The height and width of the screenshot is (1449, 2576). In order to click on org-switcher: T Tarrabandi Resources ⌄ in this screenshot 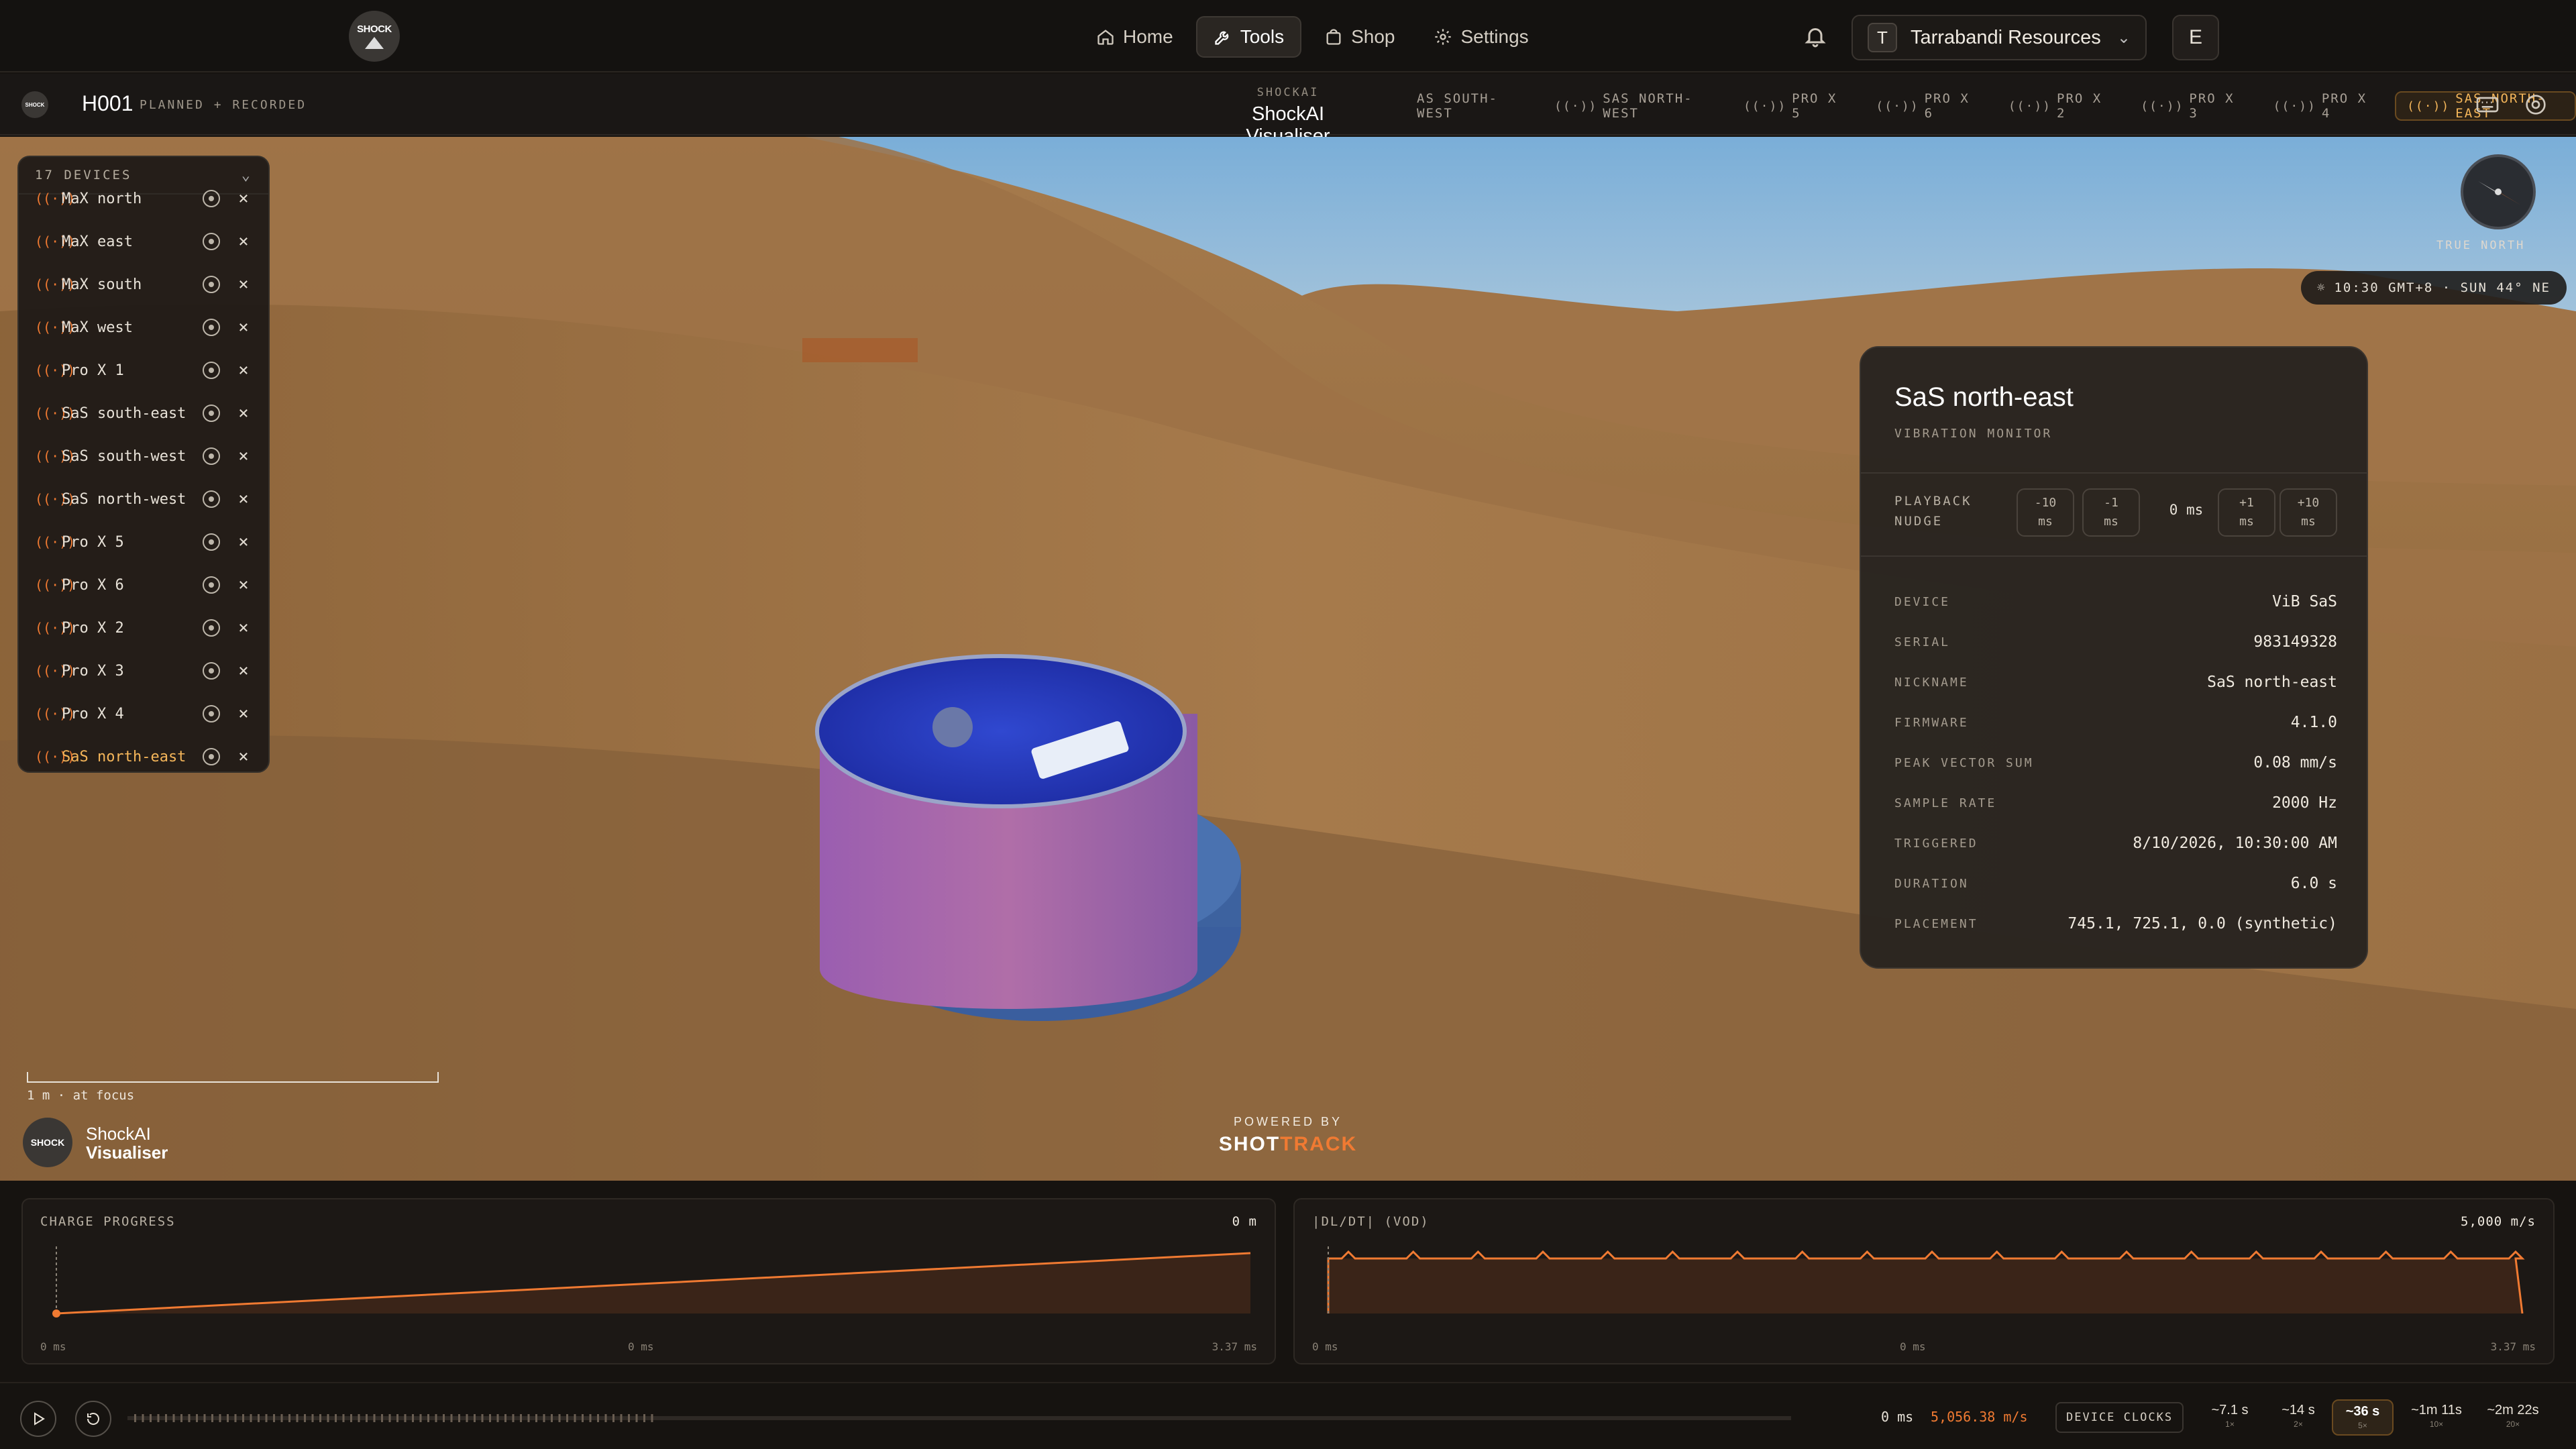, I will do `click(1999, 37)`.